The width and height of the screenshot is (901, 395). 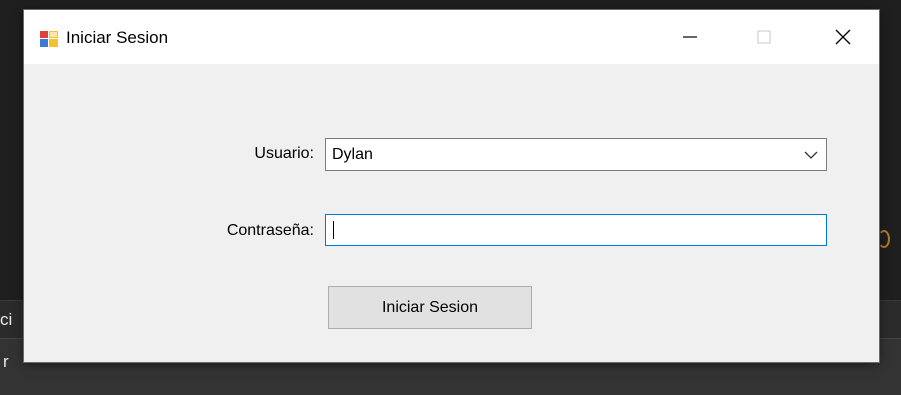 What do you see at coordinates (430, 307) in the screenshot?
I see `login-button: Iniciar Sesion` at bounding box center [430, 307].